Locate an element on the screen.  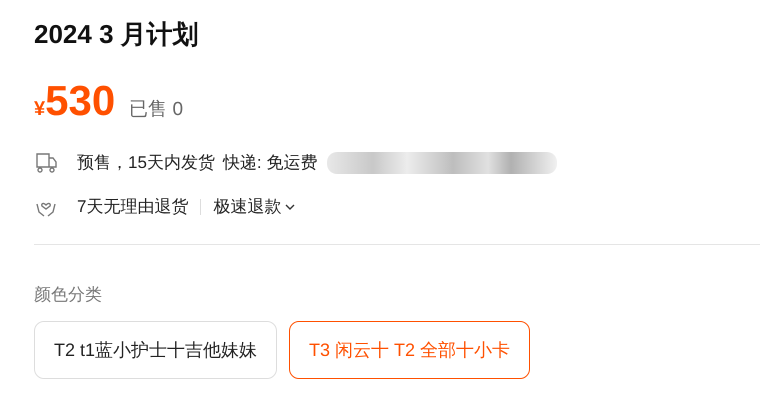
option-chip: T2 t1蓝小护士十吉他妹妹 is located at coordinates (156, 350).